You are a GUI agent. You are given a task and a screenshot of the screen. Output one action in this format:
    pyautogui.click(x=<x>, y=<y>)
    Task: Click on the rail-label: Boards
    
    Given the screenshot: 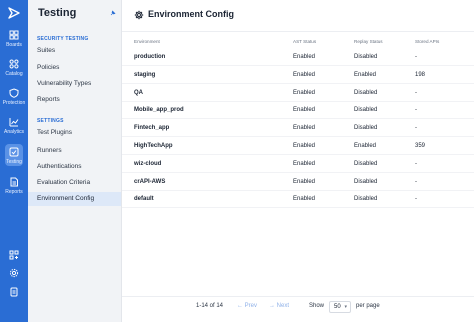 What is the action you would take?
    pyautogui.click(x=14, y=45)
    